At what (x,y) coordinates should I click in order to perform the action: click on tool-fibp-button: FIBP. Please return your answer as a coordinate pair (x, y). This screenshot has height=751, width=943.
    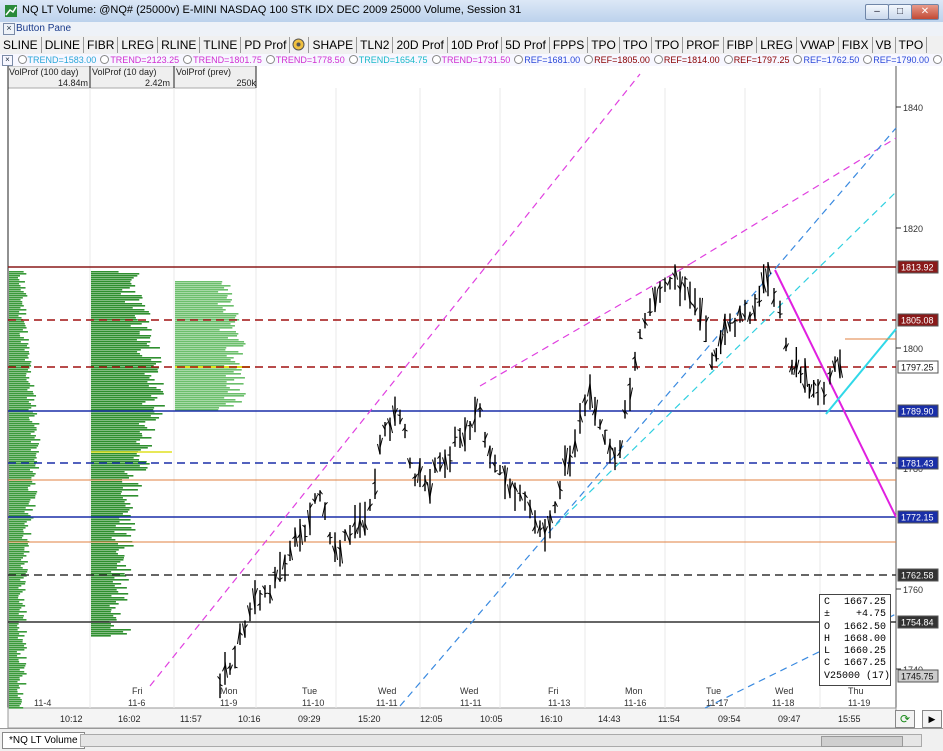
    Looking at the image, I should click on (741, 45).